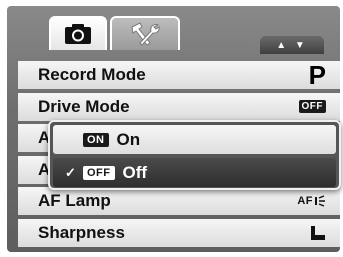 Image resolution: width=343 pixels, height=257 pixels. Describe the element at coordinates (74, 200) in the screenshot. I see `menu-row-label: AF Lamp` at that location.